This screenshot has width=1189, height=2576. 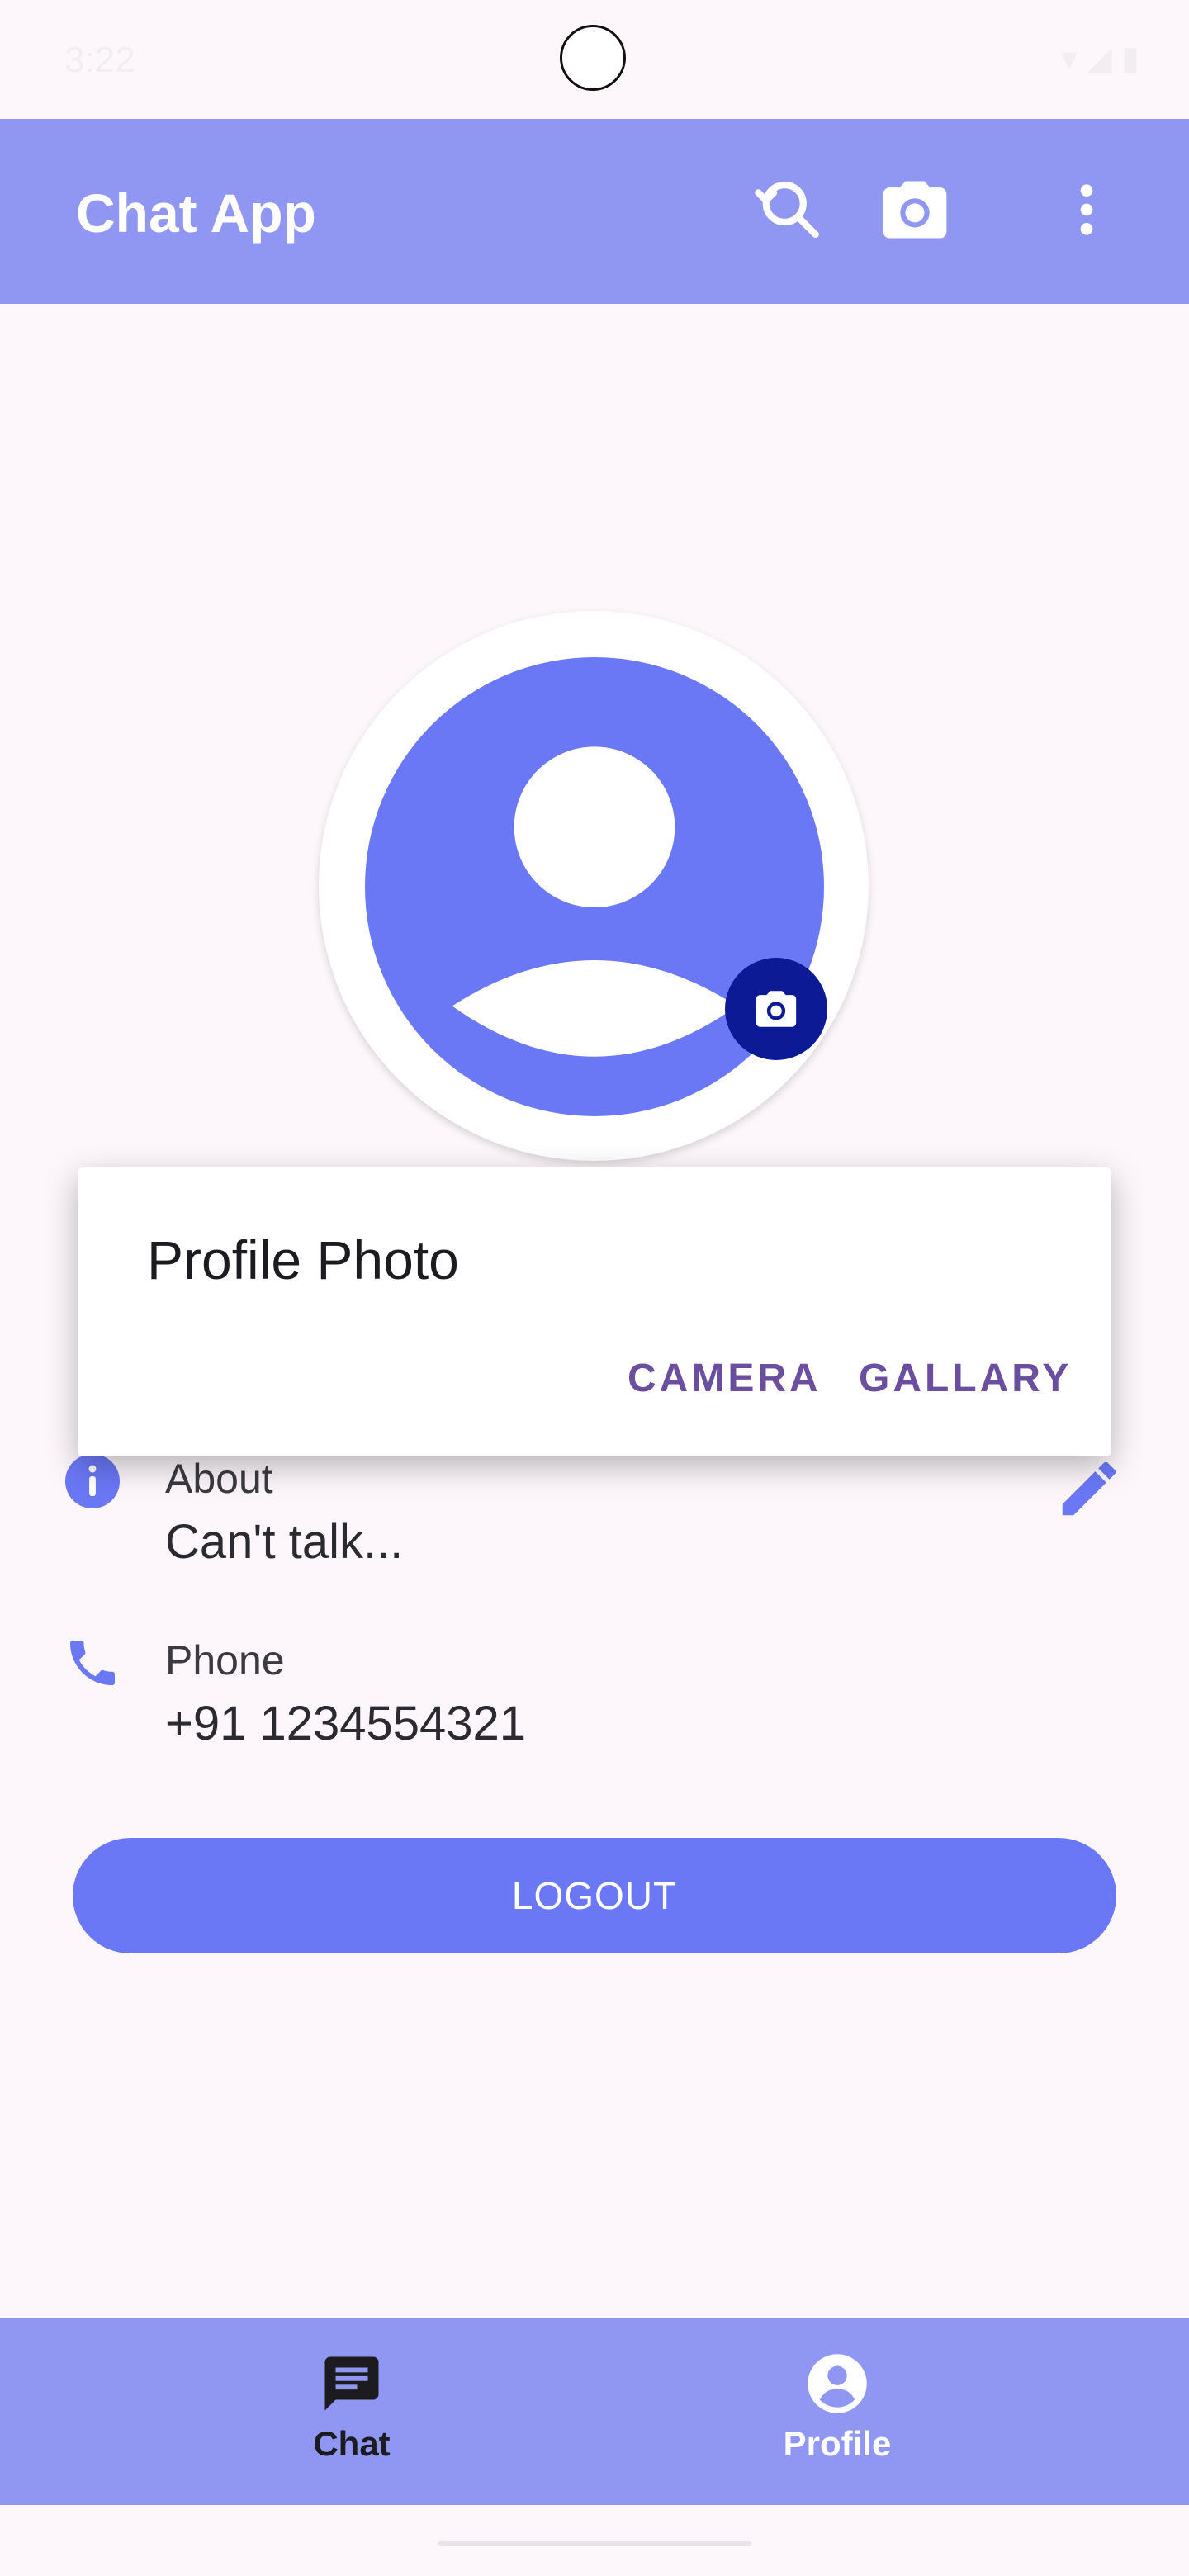 What do you see at coordinates (594, 1895) in the screenshot?
I see `logout-button: LOGOUT` at bounding box center [594, 1895].